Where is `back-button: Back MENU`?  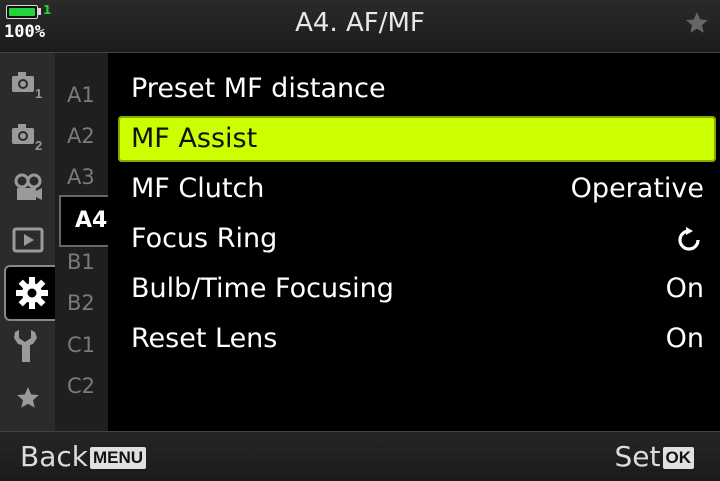 back-button: Back MENU is located at coordinates (83, 456).